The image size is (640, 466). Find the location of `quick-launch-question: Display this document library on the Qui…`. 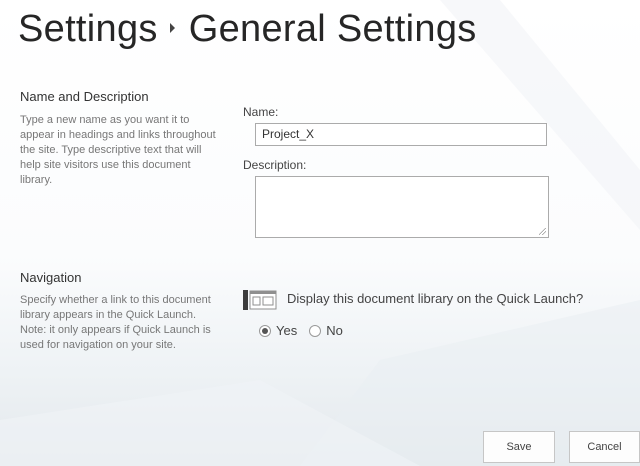

quick-launch-question: Display this document library on the Qui… is located at coordinates (435, 298).